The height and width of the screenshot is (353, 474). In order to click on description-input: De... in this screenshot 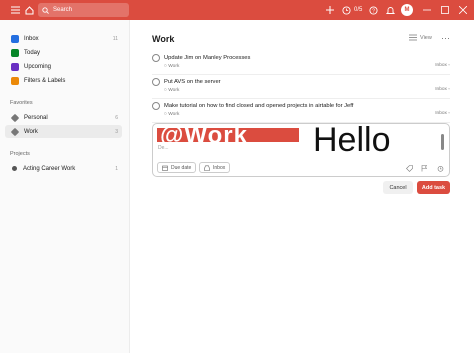, I will do `click(163, 148)`.